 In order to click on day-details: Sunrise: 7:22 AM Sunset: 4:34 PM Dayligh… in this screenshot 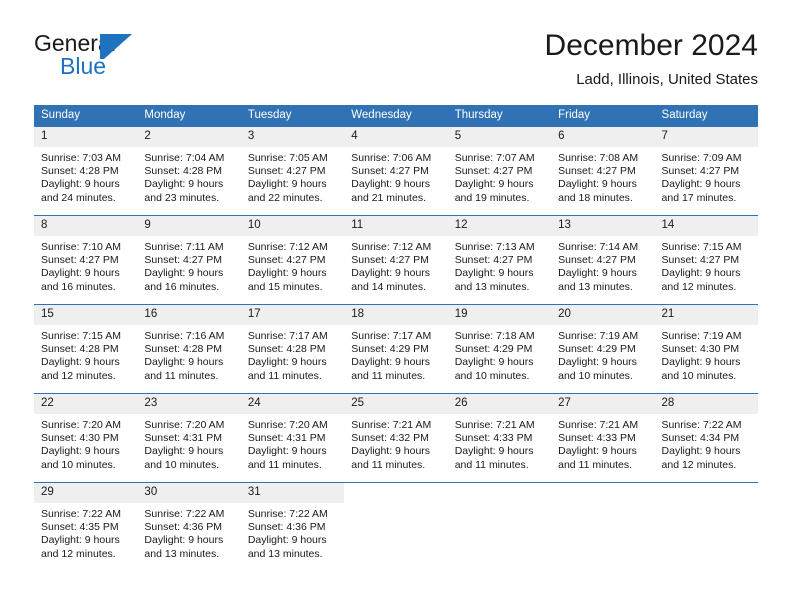, I will do `click(706, 443)`.